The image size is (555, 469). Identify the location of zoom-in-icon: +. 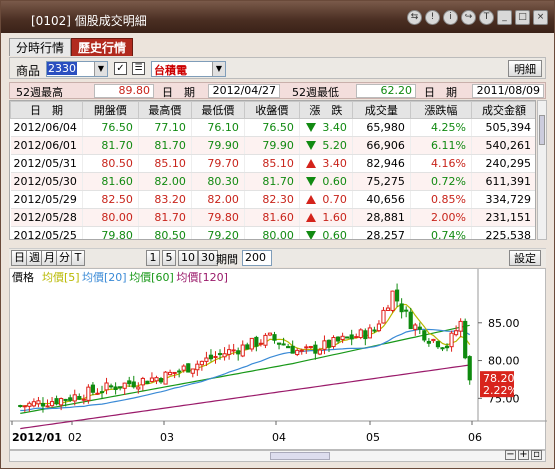
(523, 455).